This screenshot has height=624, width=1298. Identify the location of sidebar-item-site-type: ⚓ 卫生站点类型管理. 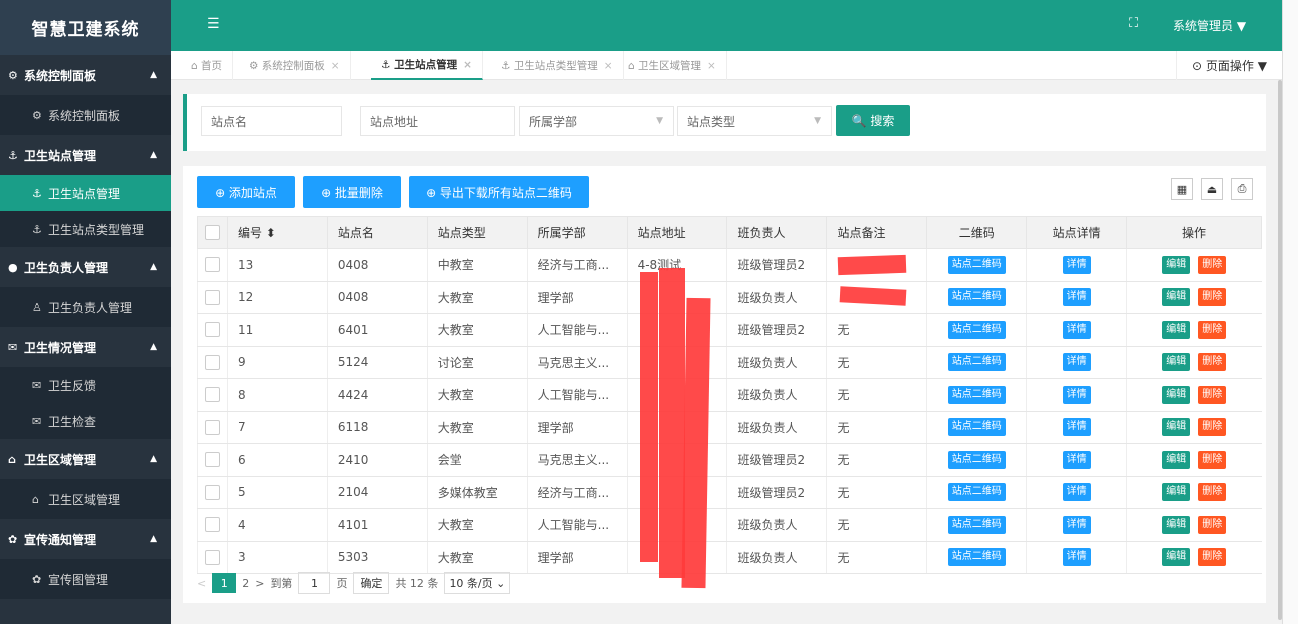
(85, 229).